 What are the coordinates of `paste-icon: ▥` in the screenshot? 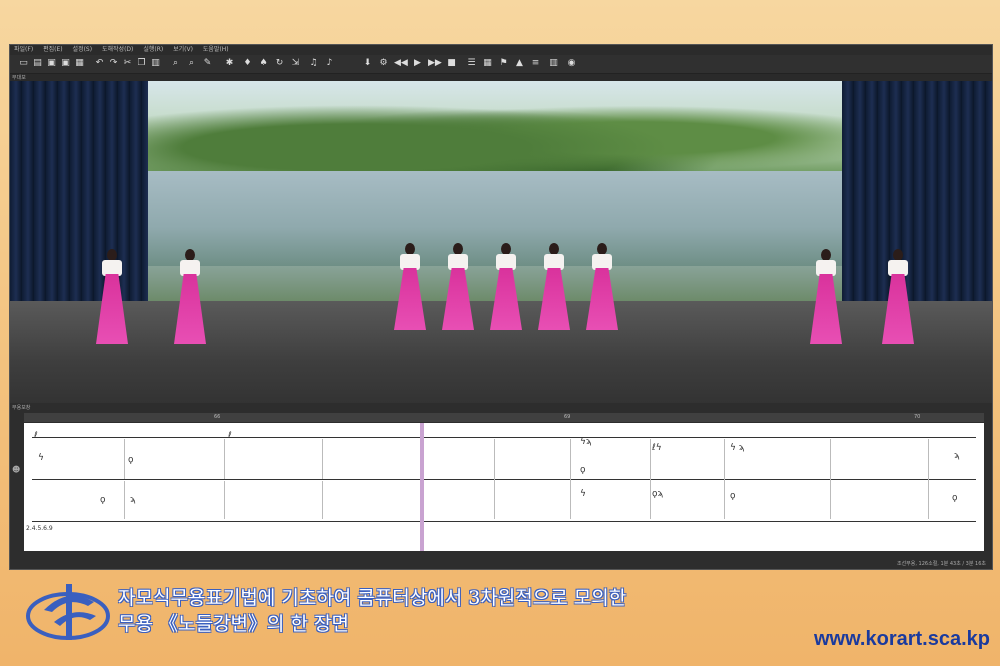 It's located at (155, 63).